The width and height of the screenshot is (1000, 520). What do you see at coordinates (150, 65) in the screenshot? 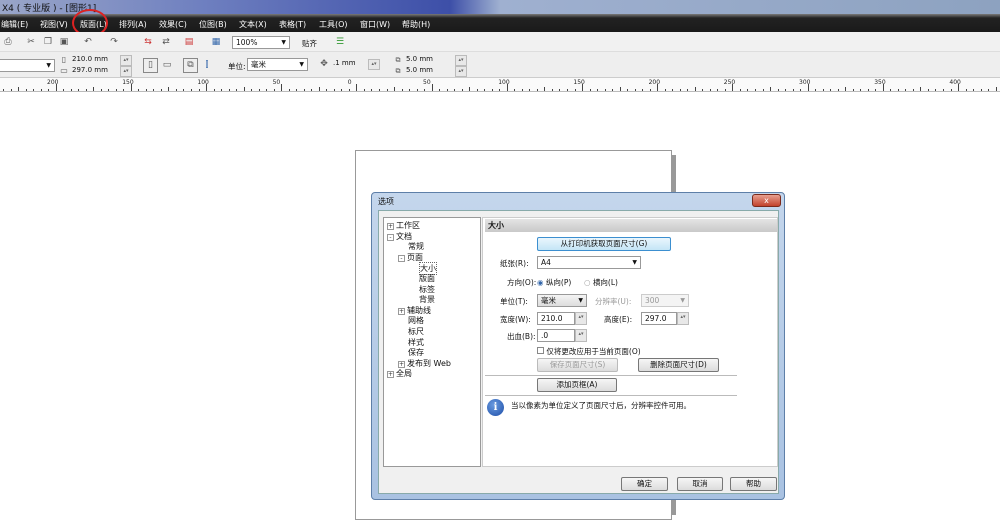
I see `portrait-icon: ▯` at bounding box center [150, 65].